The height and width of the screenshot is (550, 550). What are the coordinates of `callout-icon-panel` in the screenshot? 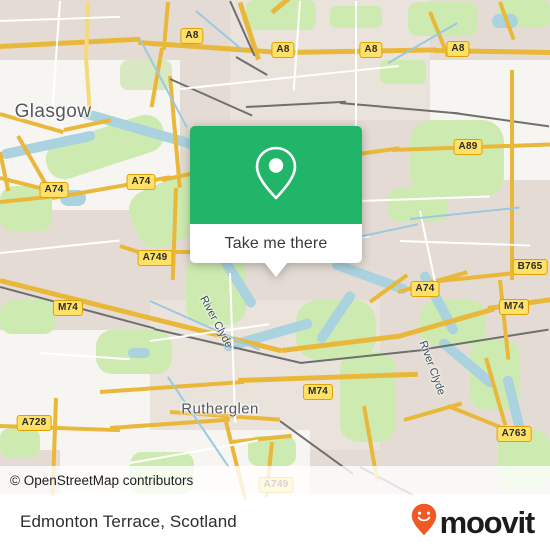 It's located at (276, 175).